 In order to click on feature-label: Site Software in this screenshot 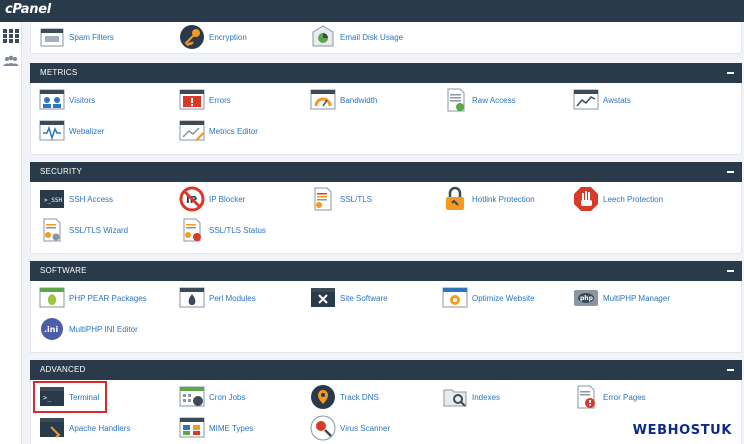, I will do `click(364, 298)`.